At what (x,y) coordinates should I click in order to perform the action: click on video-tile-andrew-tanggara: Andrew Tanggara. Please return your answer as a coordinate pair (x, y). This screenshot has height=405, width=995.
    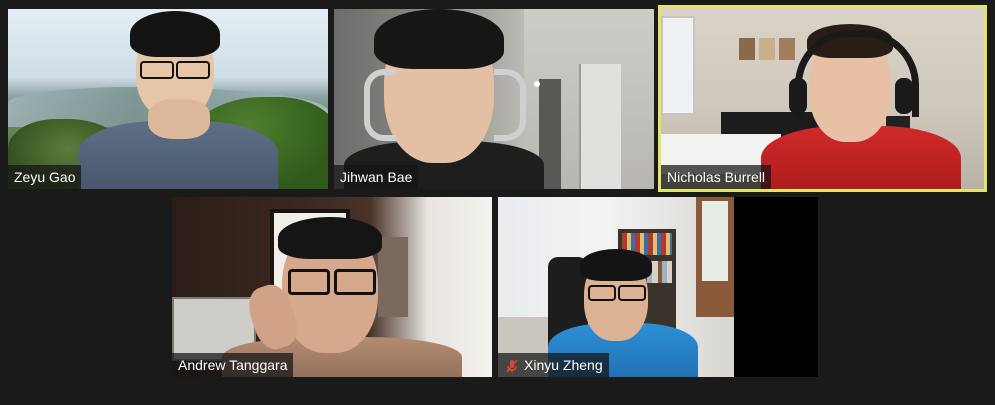
    Looking at the image, I should click on (332, 287).